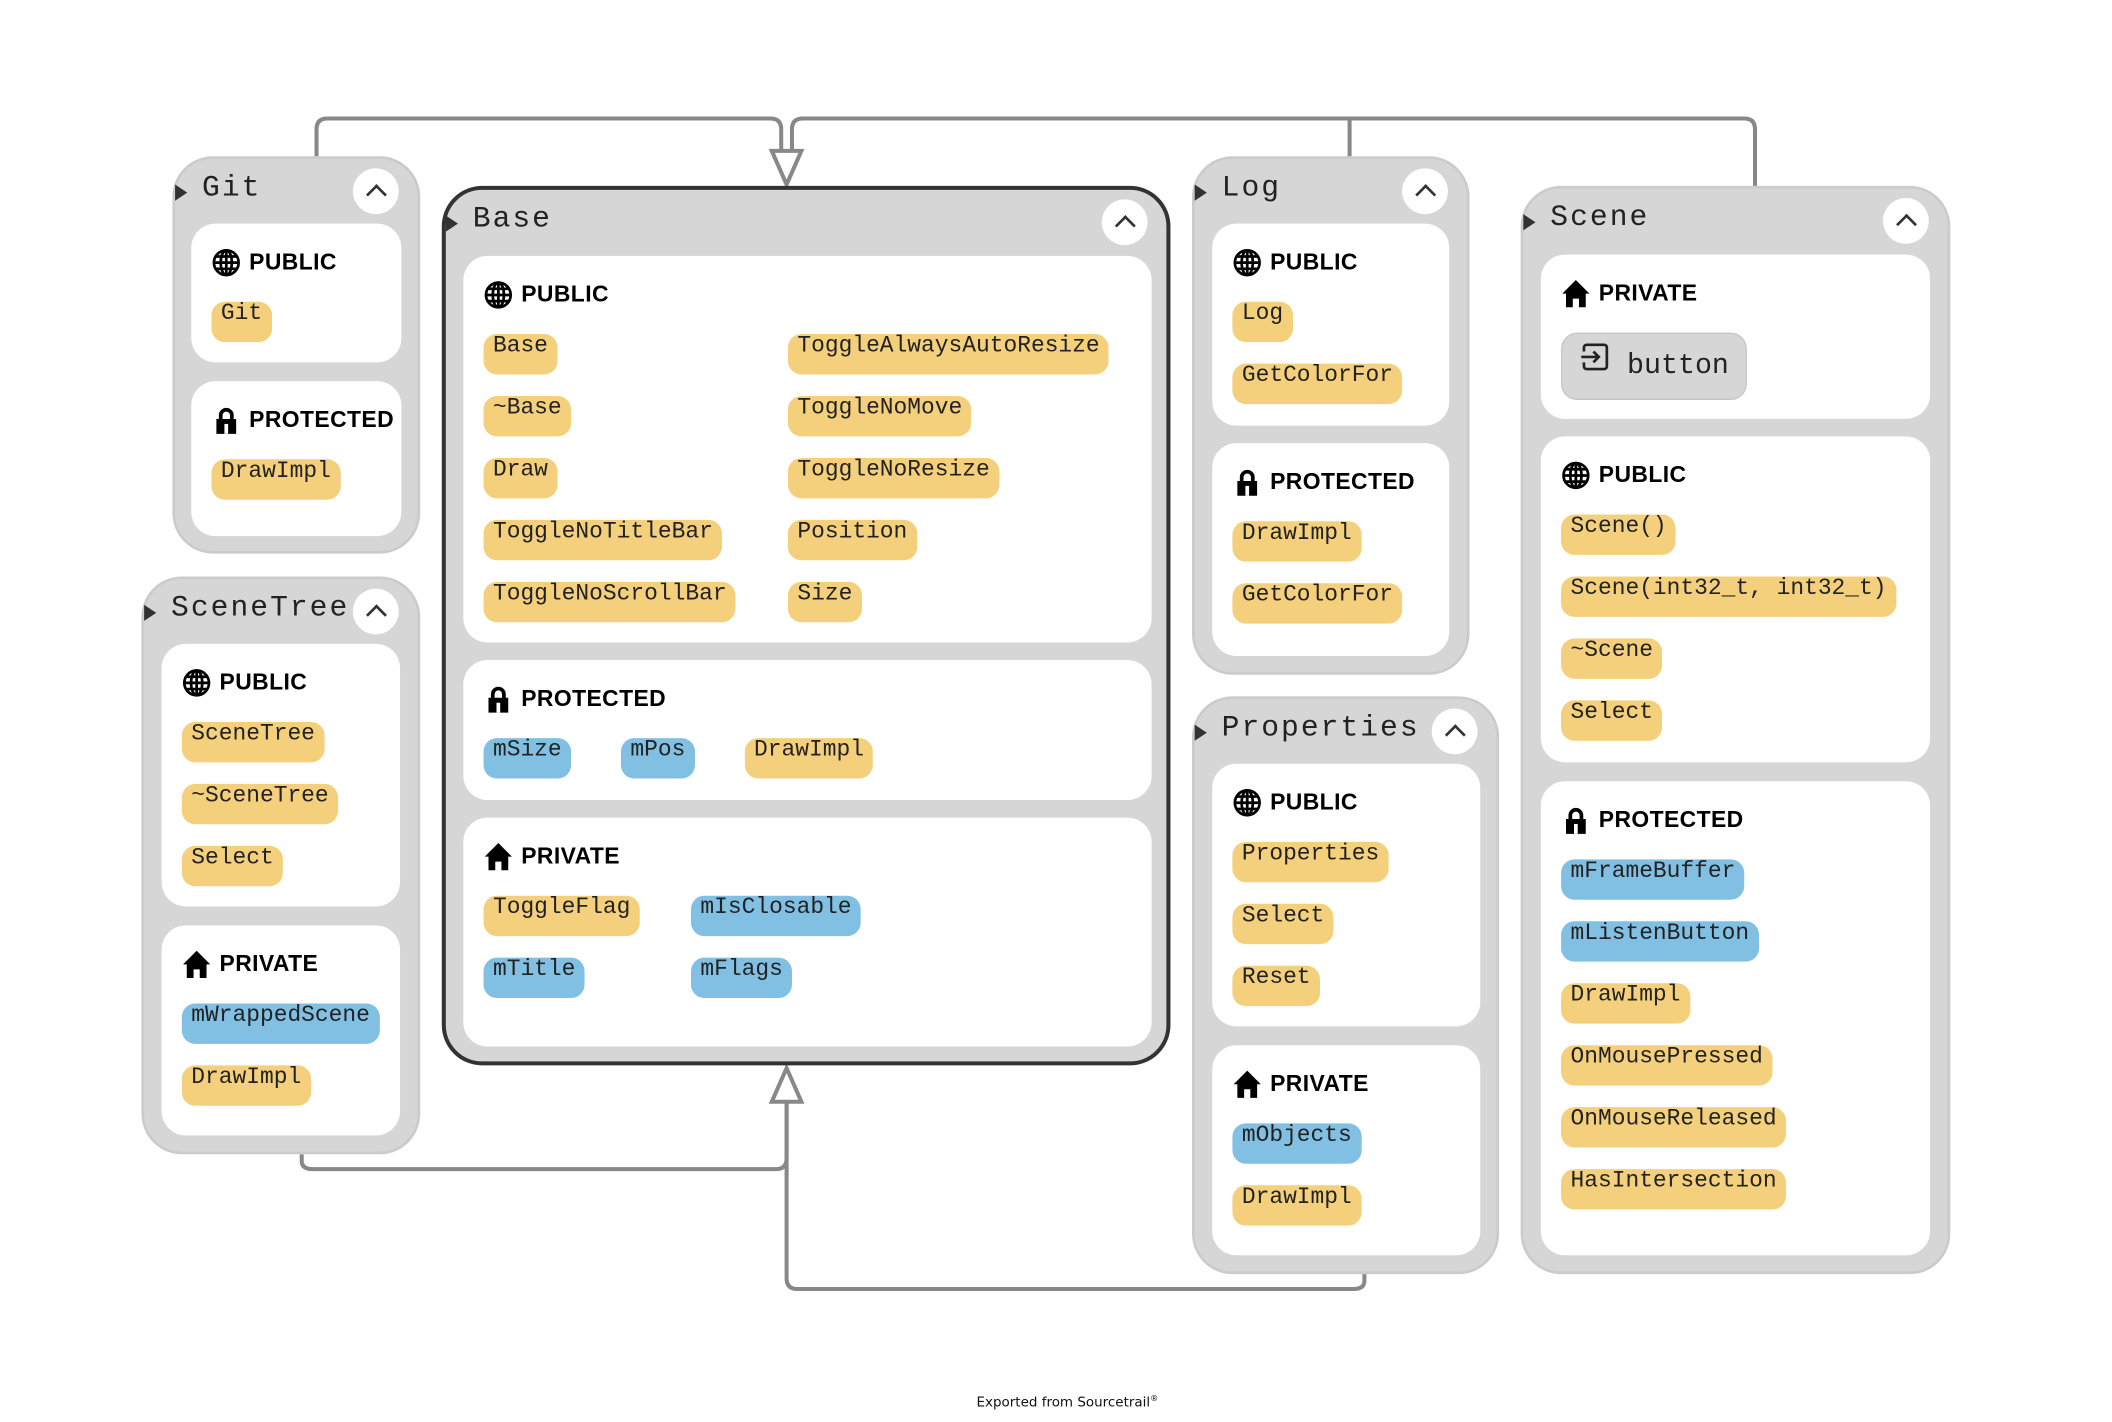 This screenshot has height=1422, width=2112. Describe the element at coordinates (1611, 713) in the screenshot. I see `member-name: Select` at that location.